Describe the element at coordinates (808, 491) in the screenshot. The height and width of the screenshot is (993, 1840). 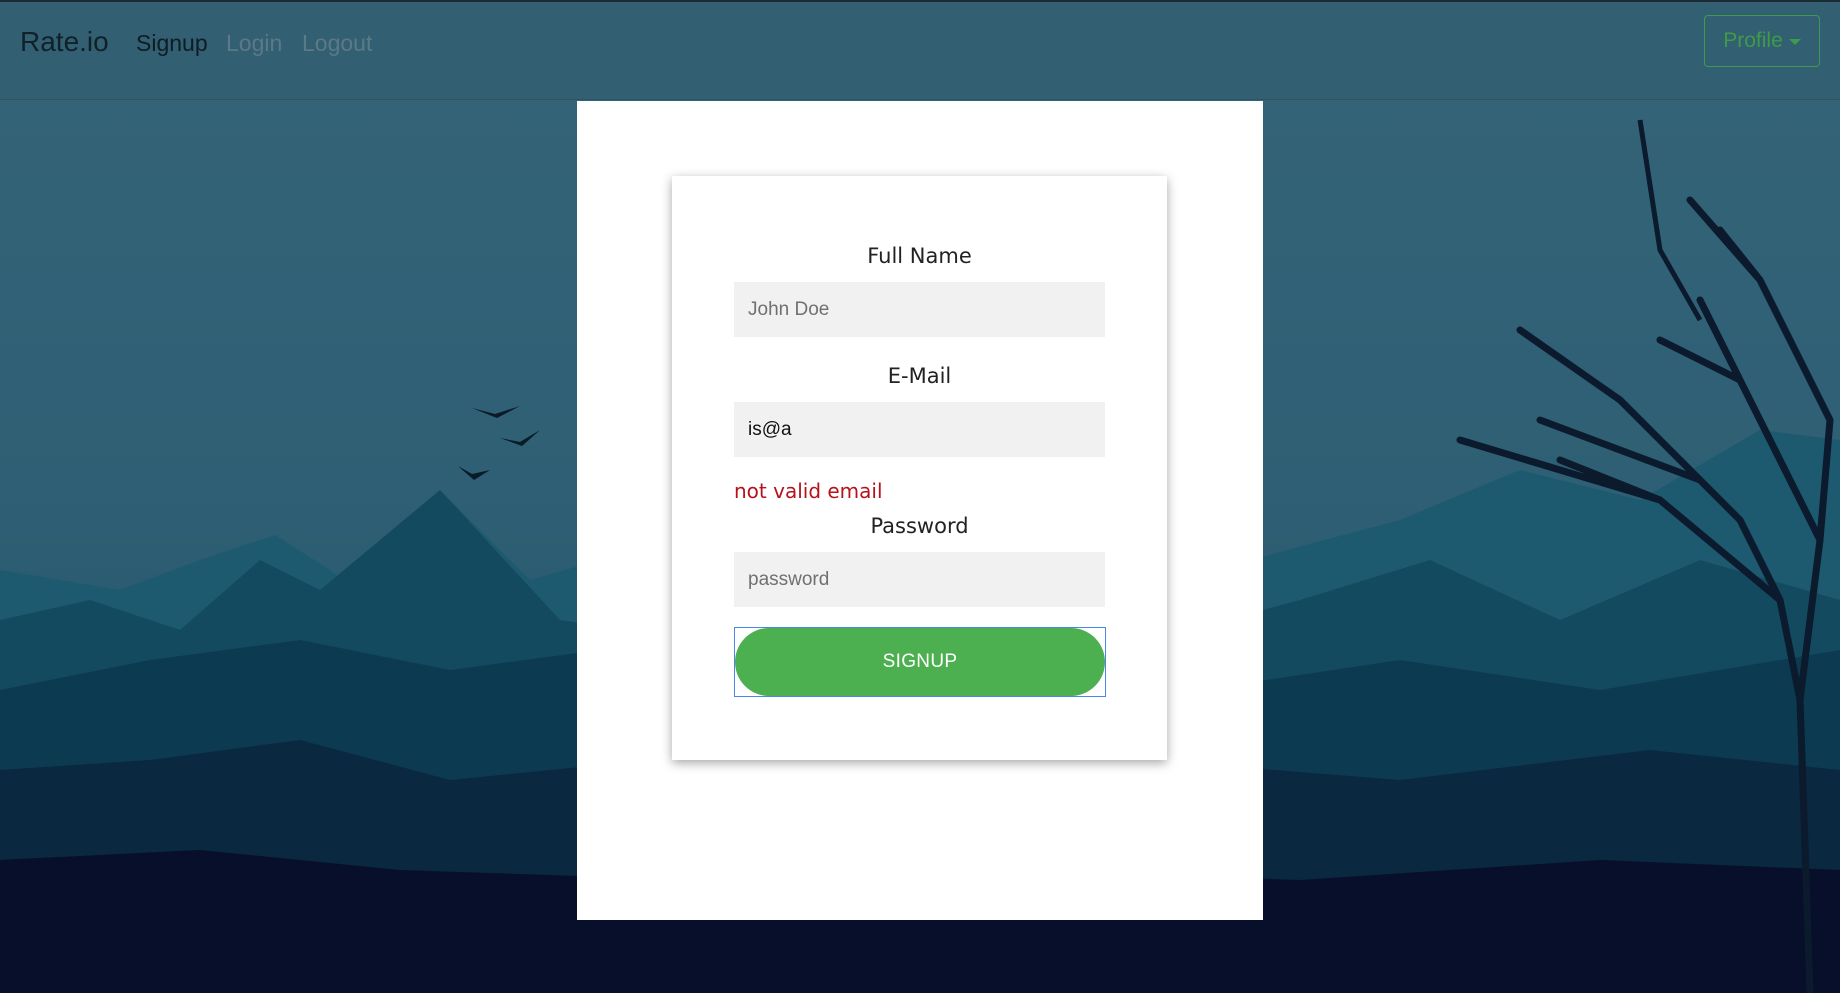
I see `email-error-message: not valid email` at that location.